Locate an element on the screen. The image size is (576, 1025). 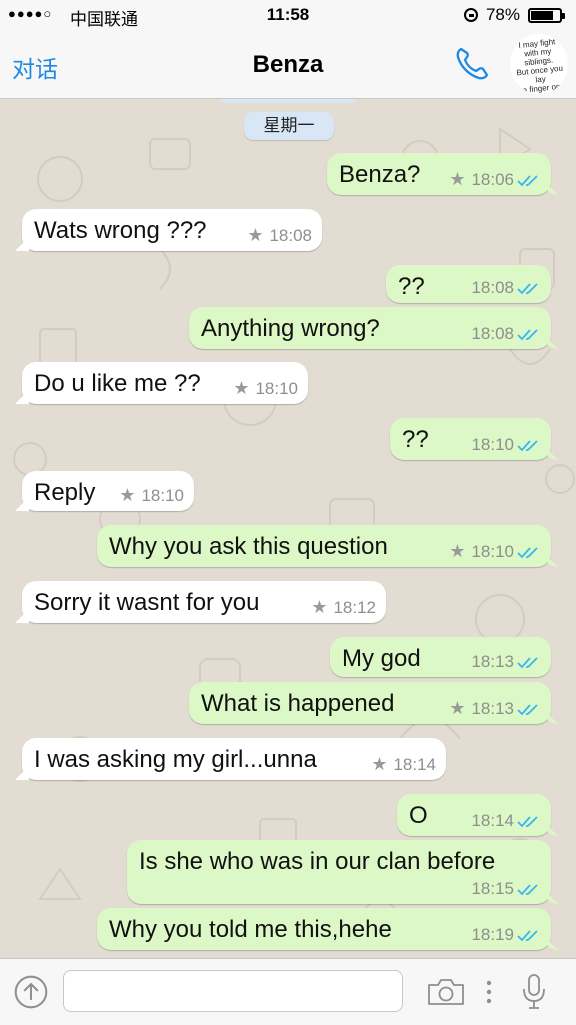
outgoing-message: Why you ask this question ★ 18:10 is located at coordinates (324, 546).